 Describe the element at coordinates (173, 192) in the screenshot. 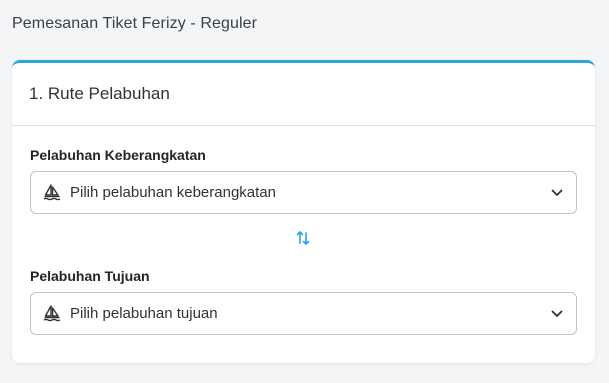

I see `departure-select-text: Pilih pelabuhan keberangkatan` at that location.